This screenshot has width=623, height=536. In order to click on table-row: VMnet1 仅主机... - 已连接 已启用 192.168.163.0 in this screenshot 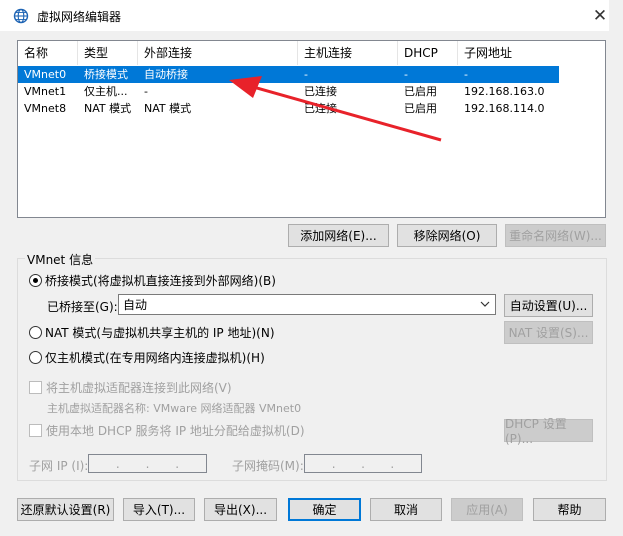, I will do `click(288, 91)`.